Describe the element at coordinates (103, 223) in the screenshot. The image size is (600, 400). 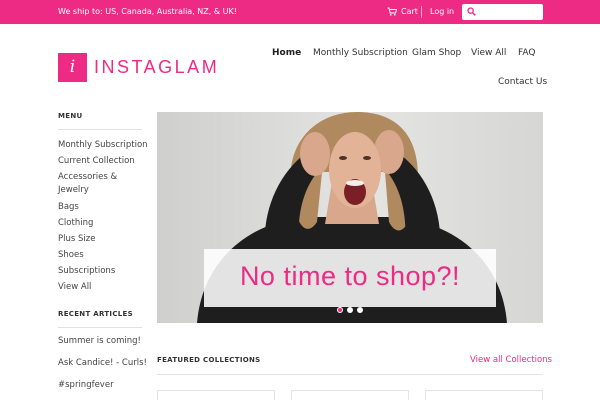
I see `sidebar-item-clothing: Clothing` at that location.